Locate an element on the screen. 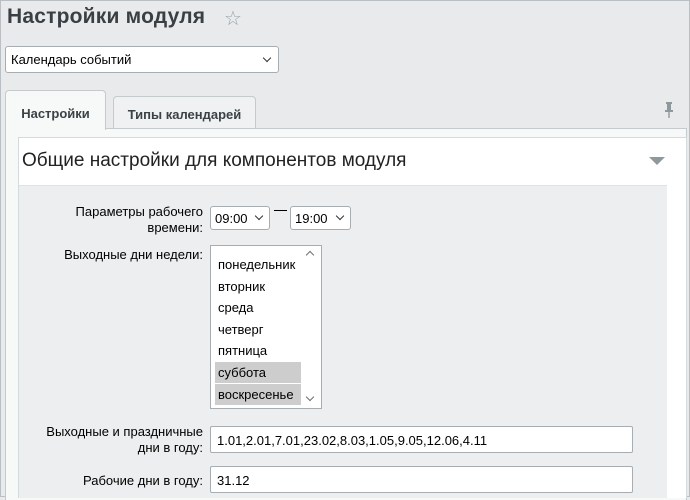 This screenshot has width=690, height=500. weekday-option-selected: воскресенье is located at coordinates (258, 394).